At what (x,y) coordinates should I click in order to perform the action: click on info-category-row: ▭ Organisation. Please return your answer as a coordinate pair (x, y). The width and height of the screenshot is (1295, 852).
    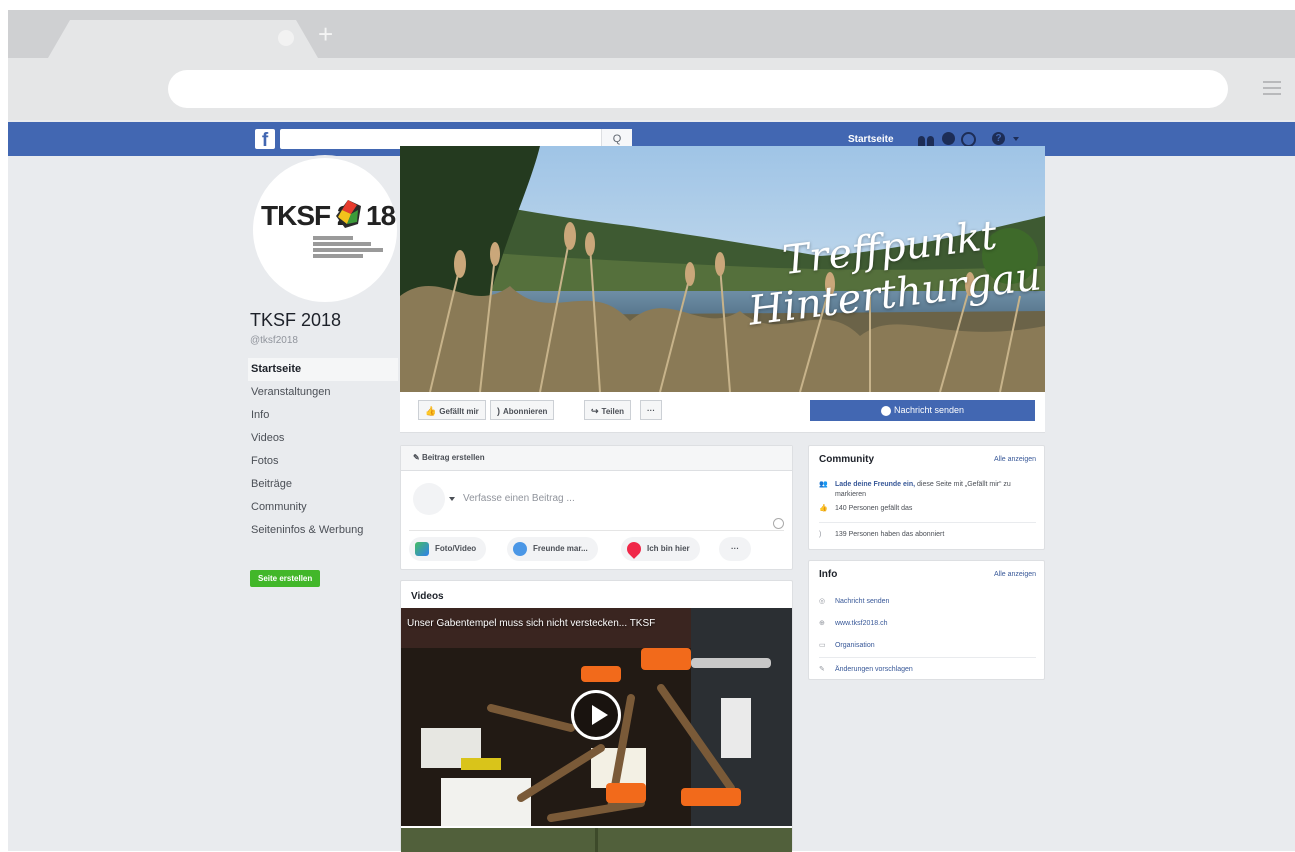
    Looking at the image, I should click on (927, 646).